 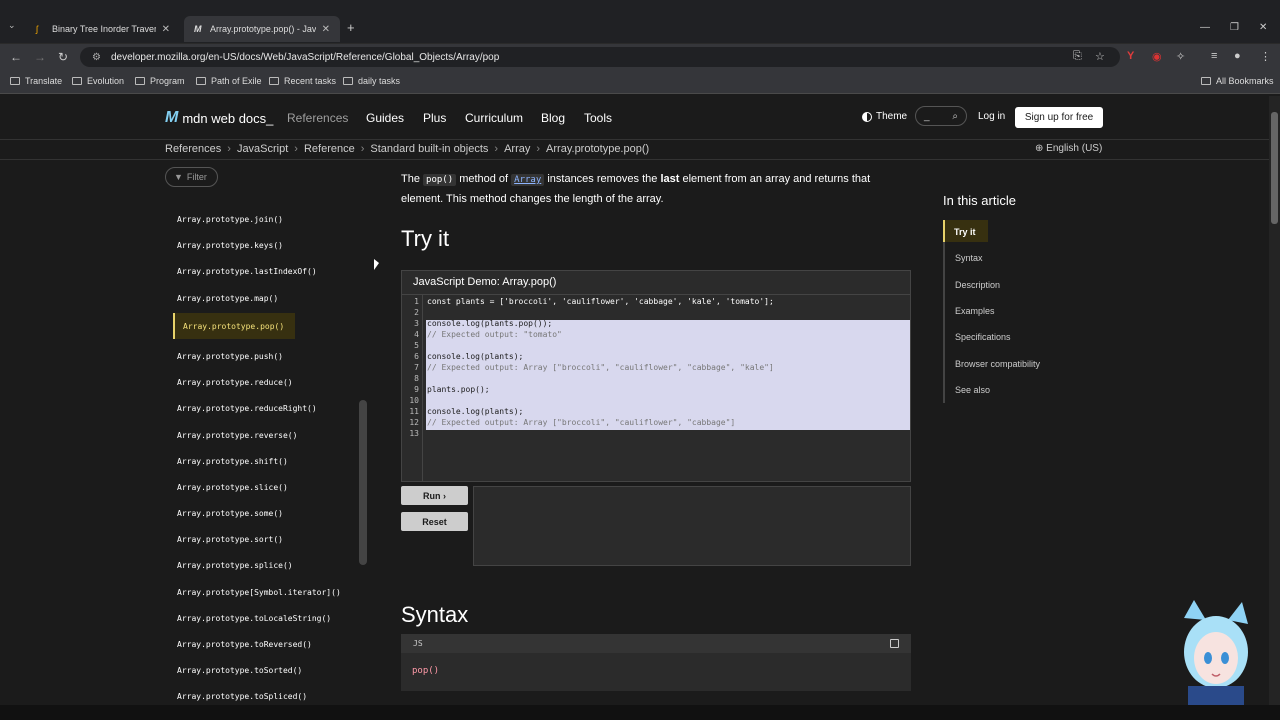 What do you see at coordinates (975, 311) in the screenshot?
I see `toc-item-examples: Examples` at bounding box center [975, 311].